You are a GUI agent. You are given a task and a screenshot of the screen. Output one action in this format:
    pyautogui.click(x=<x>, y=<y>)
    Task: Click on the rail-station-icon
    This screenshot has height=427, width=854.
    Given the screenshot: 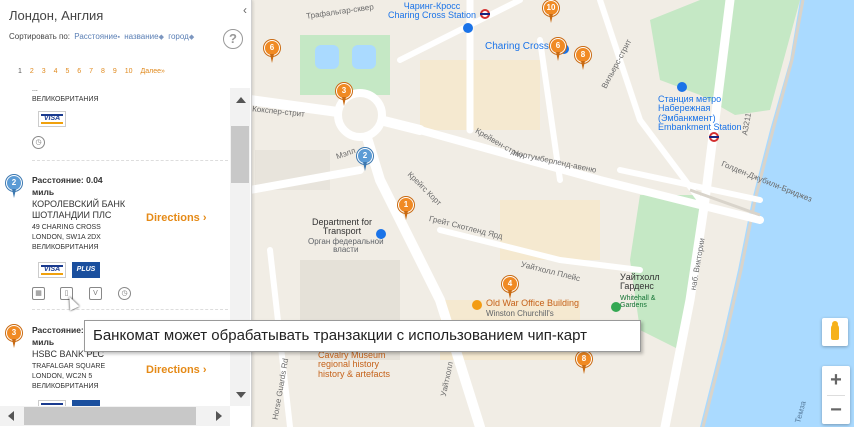 What is the action you would take?
    pyautogui.click(x=468, y=28)
    